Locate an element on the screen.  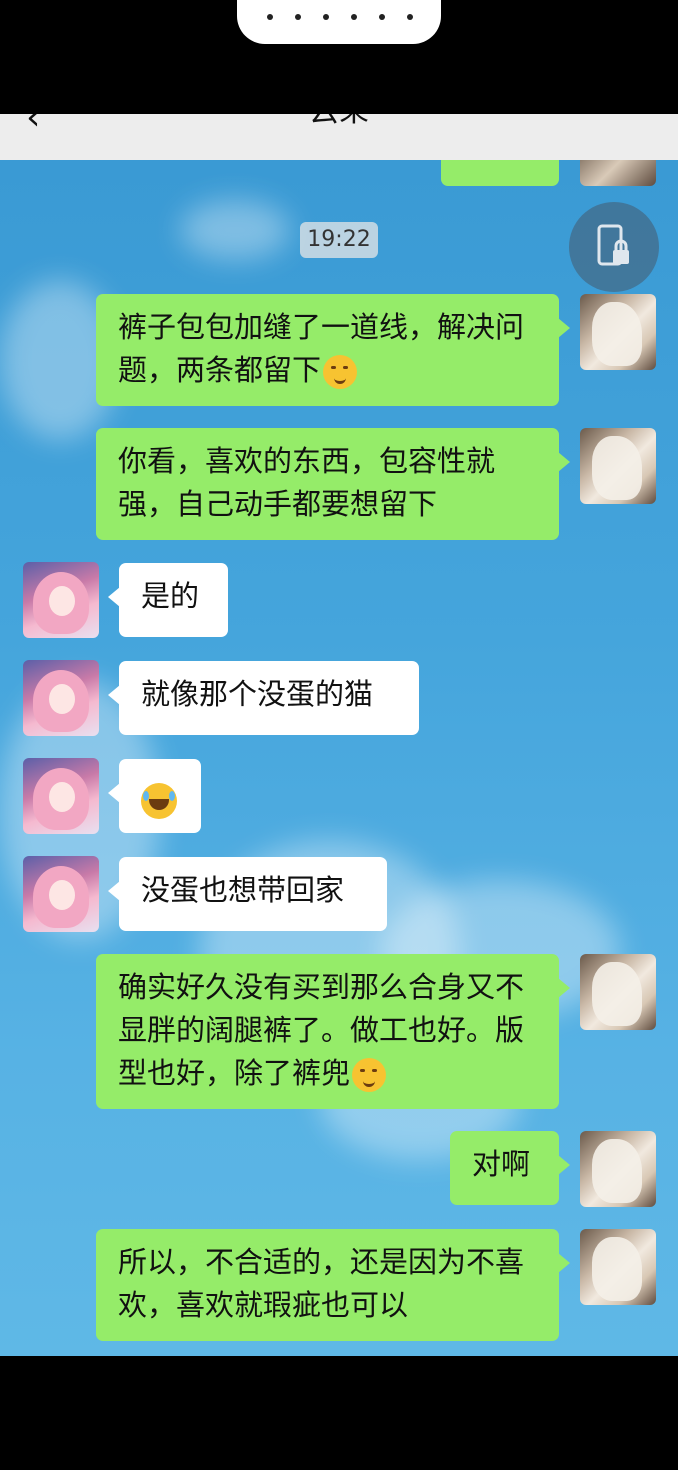
message-bubble: 裤子包包加缝了一道线，解决问题，两条都留下 is located at coordinates (333, 350).